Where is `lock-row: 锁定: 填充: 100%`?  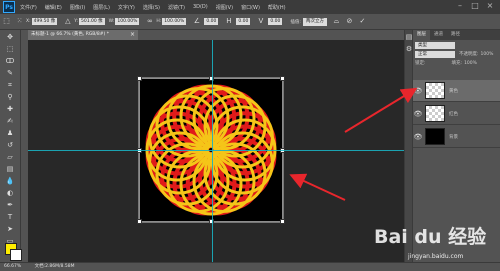 lock-row: 锁定: 填充: 100% is located at coordinates (457, 63).